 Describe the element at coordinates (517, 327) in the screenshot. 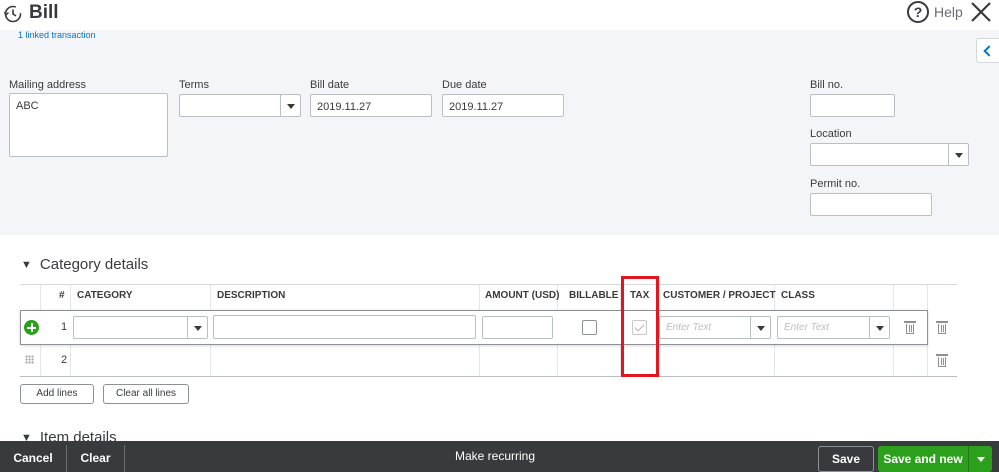

I see `amount-field` at that location.